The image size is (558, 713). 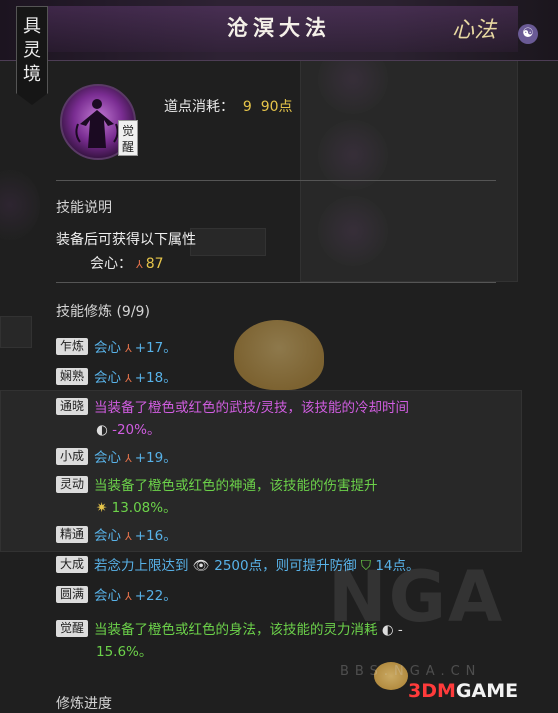 What do you see at coordinates (136, 430) in the screenshot?
I see `row-value: -20%。` at bounding box center [136, 430].